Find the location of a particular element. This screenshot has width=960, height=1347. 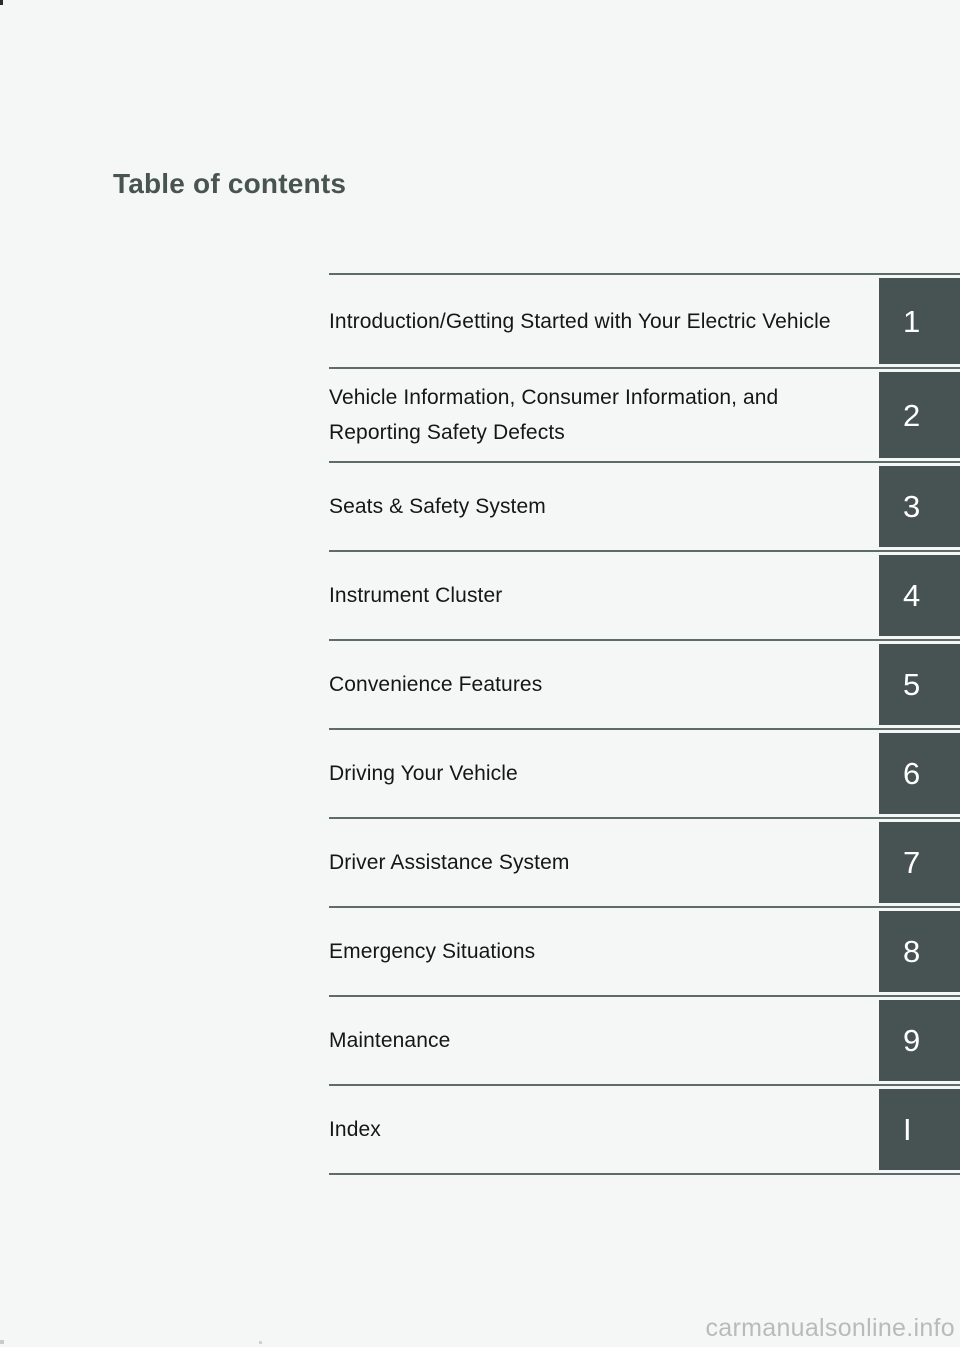

toc-chapter-tab: 7 is located at coordinates (919, 862).